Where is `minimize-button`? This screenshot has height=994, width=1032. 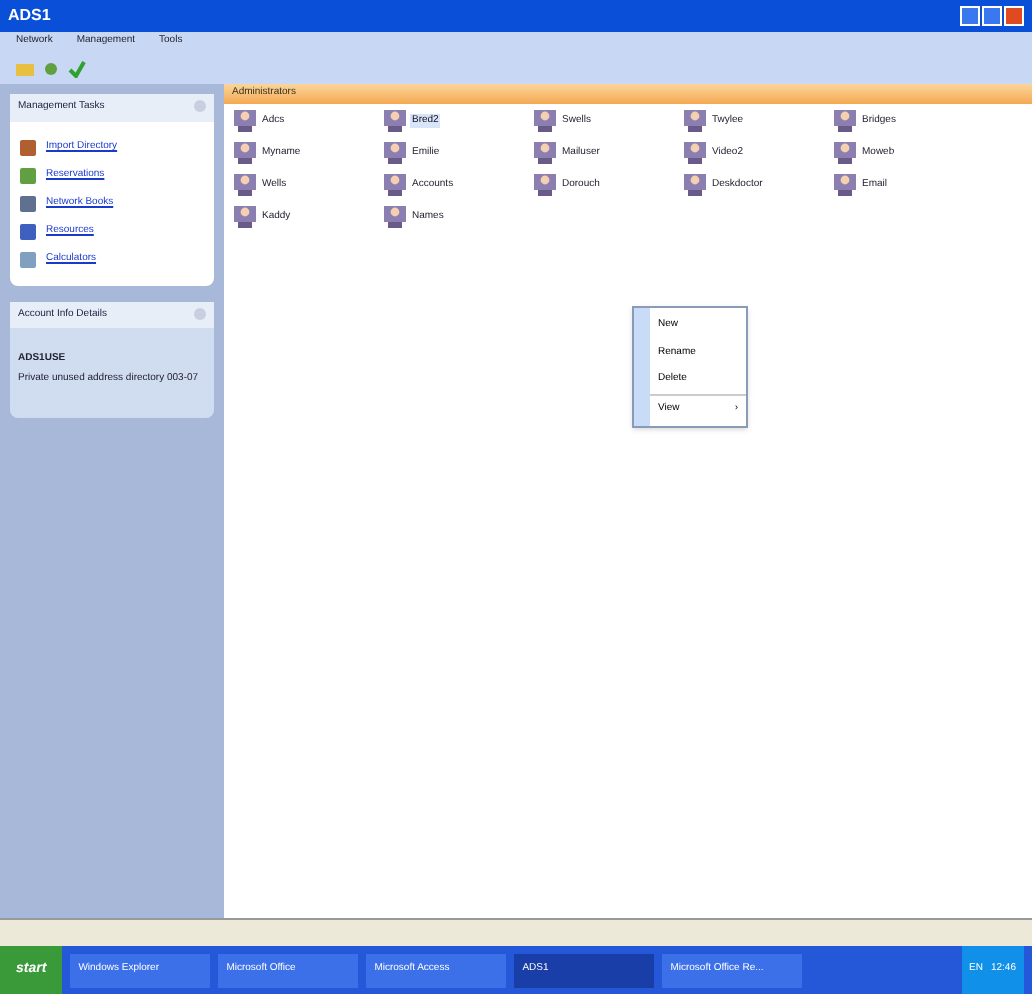
minimize-button is located at coordinates (970, 16).